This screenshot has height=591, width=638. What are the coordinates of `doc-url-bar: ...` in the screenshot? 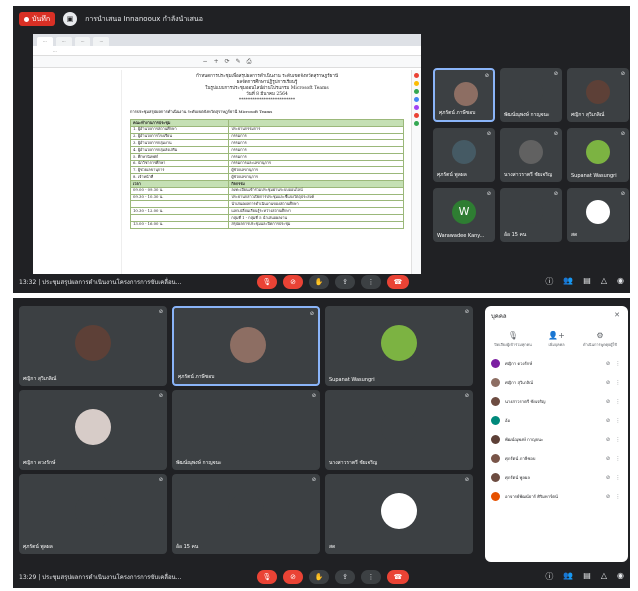 It's located at (227, 51).